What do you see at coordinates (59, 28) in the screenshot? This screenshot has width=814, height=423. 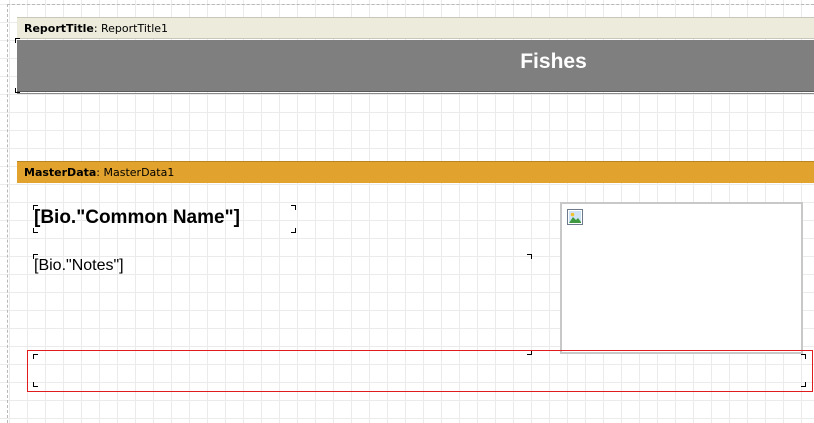 I see `report-title-band-type: ReportTitle` at bounding box center [59, 28].